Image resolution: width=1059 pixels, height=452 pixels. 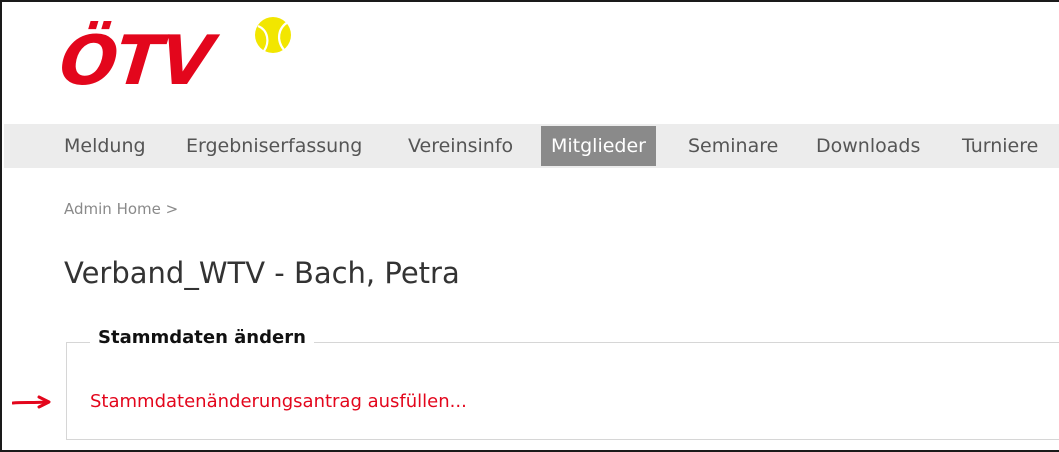 I want to click on nav-item-vereinsinfo: Vereinsinfo, so click(x=460, y=146).